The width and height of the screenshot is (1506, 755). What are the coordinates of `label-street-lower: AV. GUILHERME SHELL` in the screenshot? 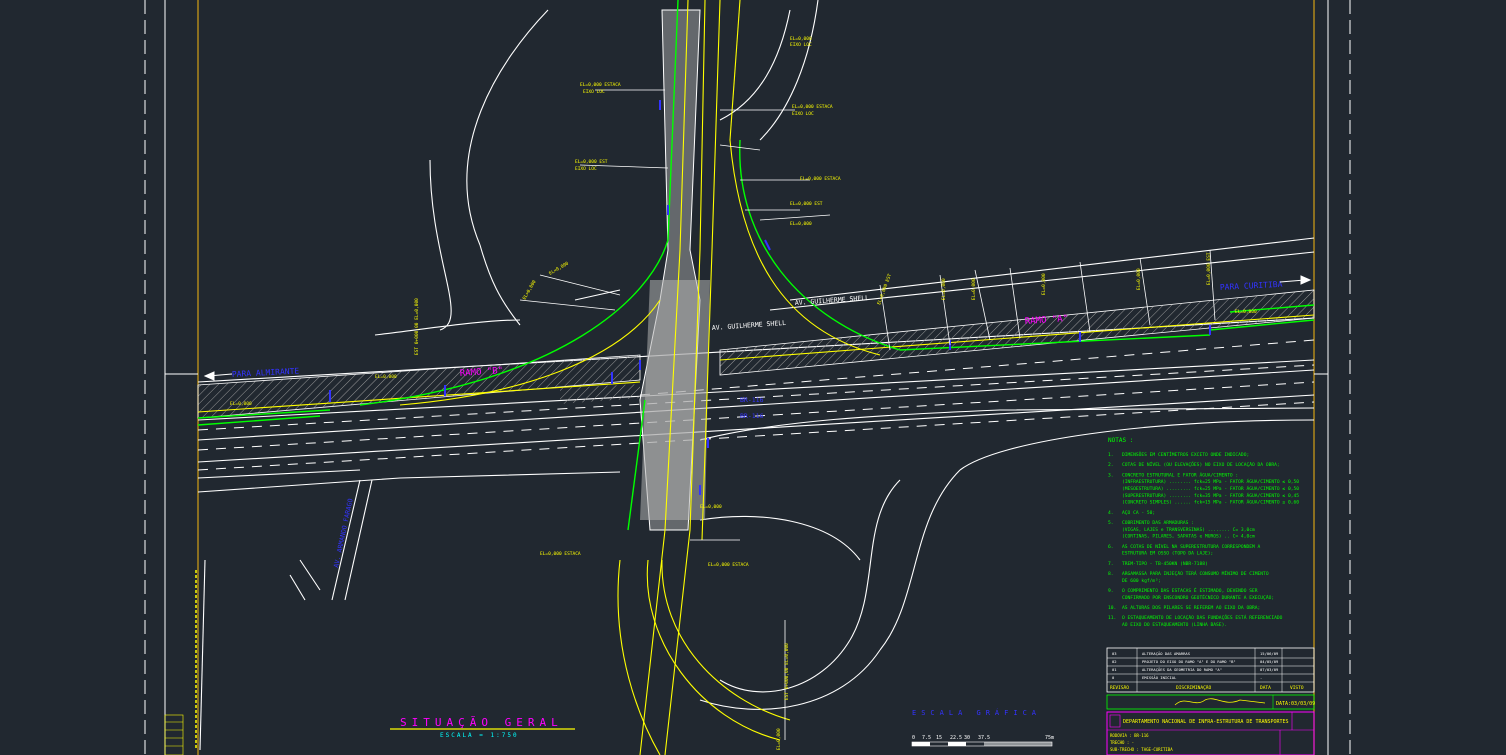 It's located at (749, 325).